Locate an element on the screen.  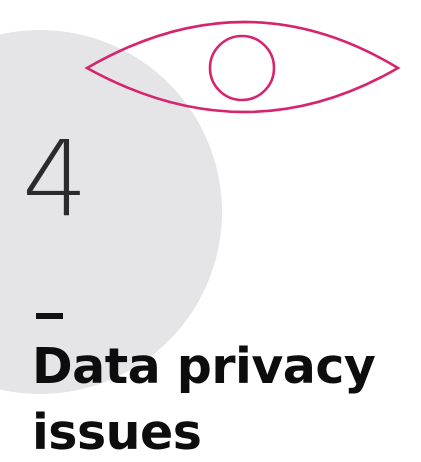
section-number: 4 is located at coordinates (55, 179).